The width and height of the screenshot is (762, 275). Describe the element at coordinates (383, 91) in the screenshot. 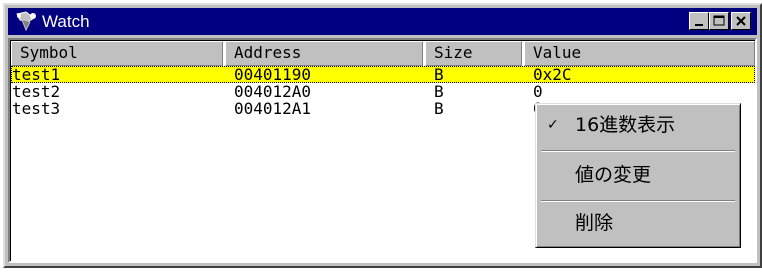

I see `table-row: test2 004012A0 B 0` at that location.